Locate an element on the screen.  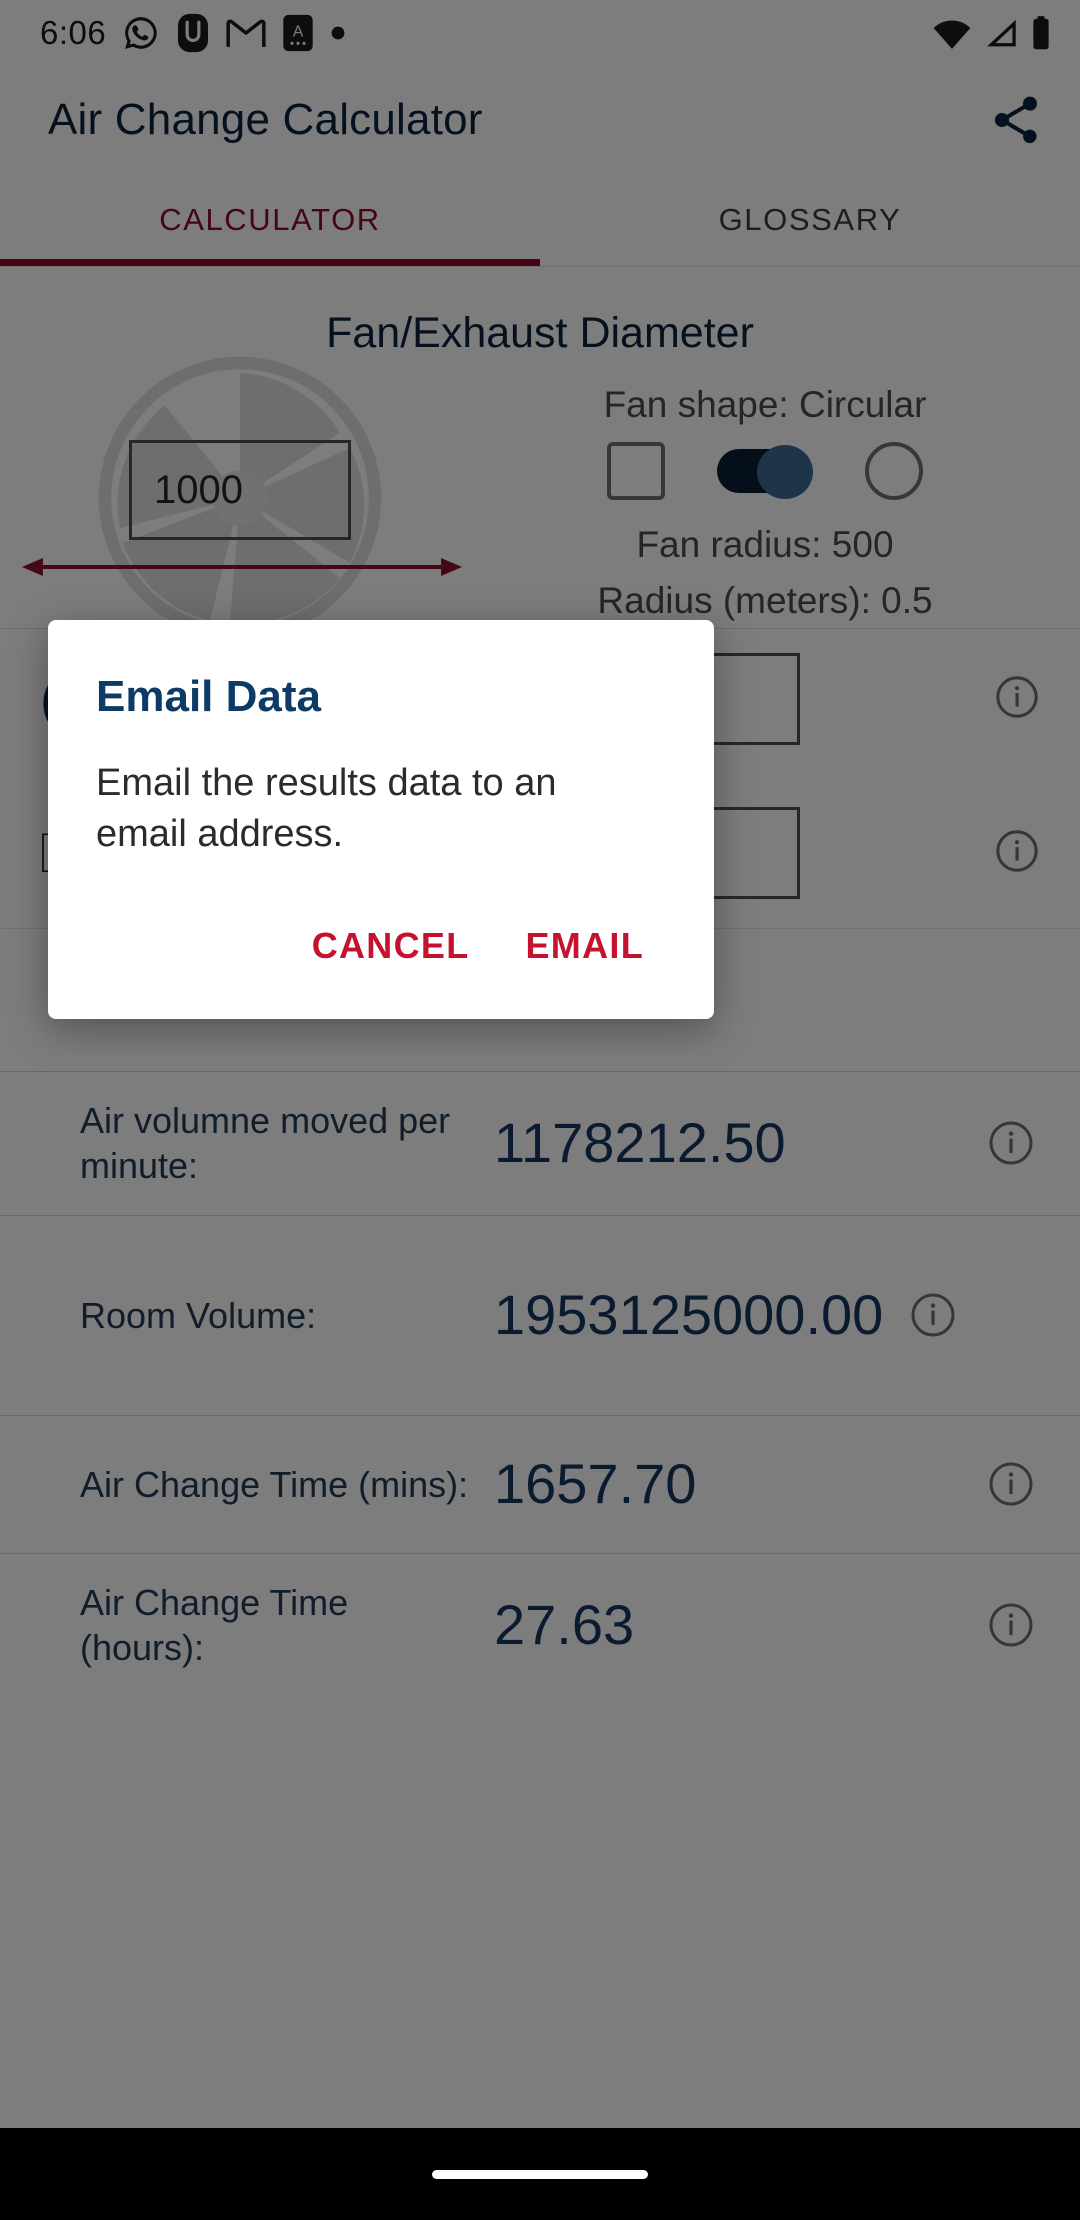
tab-calculator: CALCULATOR is located at coordinates (270, 220).